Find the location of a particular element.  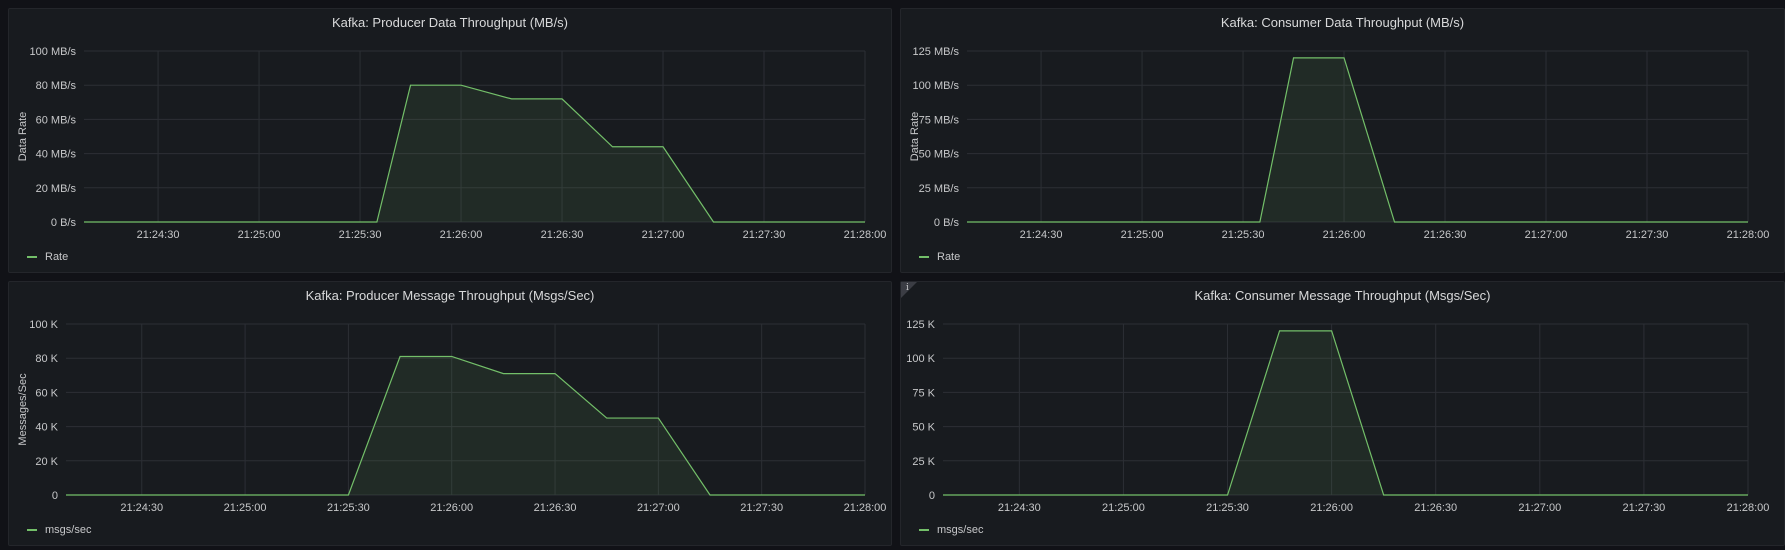

y-tick-label: 80 K is located at coordinates (46, 359).